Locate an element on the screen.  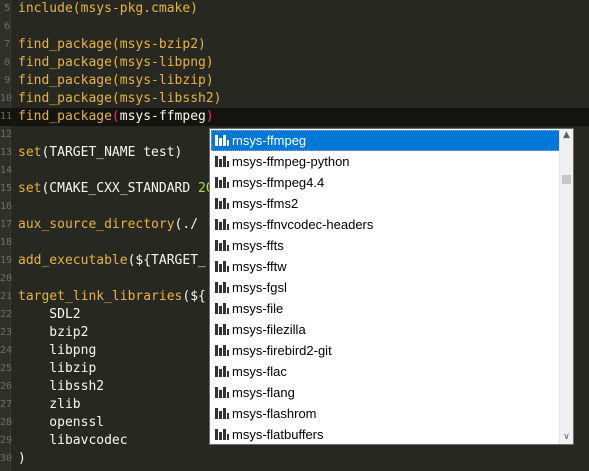
line-number: 16 is located at coordinates (6, 206).